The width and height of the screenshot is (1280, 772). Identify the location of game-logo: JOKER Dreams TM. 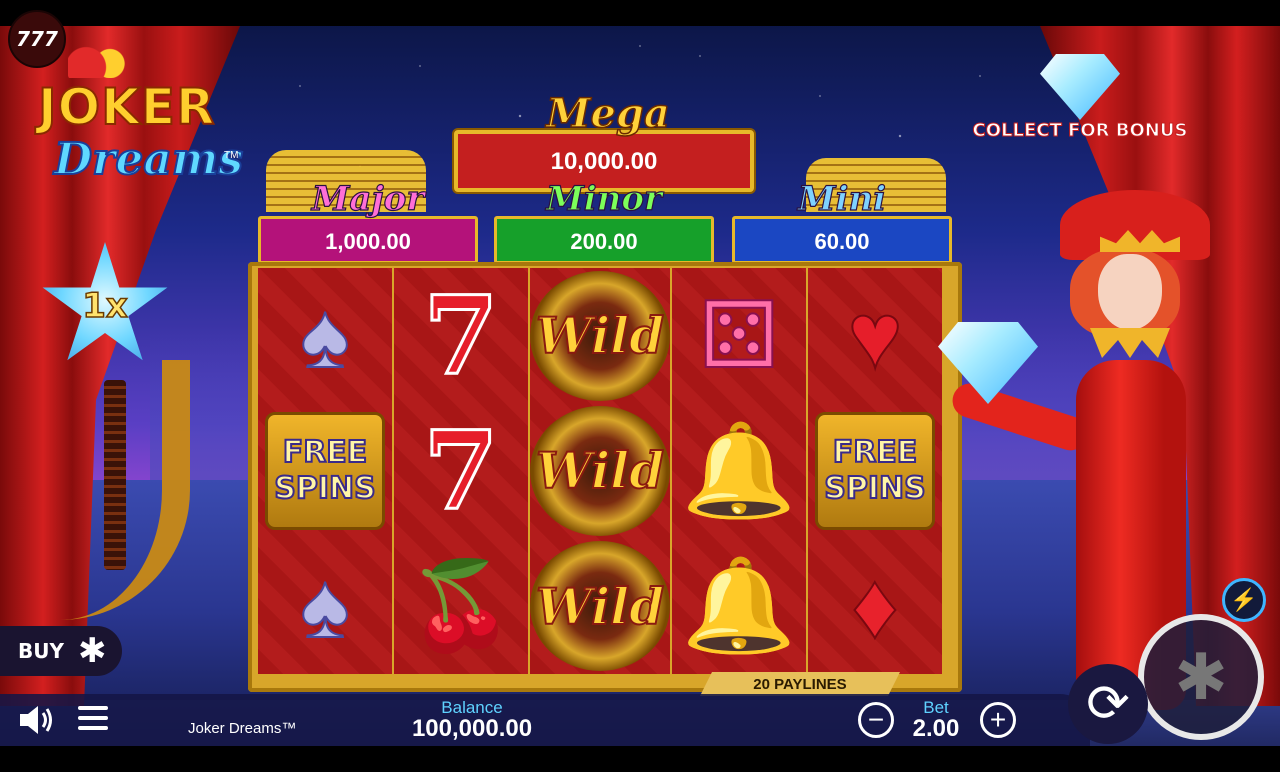
(136, 131).